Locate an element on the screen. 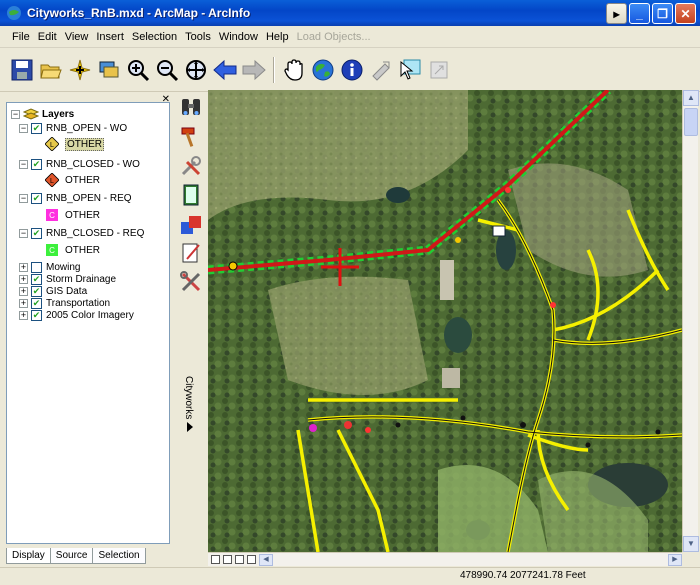  tab-display: Display is located at coordinates (28, 556).